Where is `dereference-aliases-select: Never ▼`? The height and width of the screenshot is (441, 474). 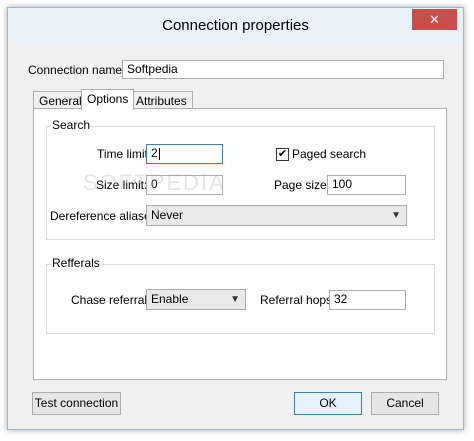
dereference-aliases-select: Never ▼ is located at coordinates (276, 215).